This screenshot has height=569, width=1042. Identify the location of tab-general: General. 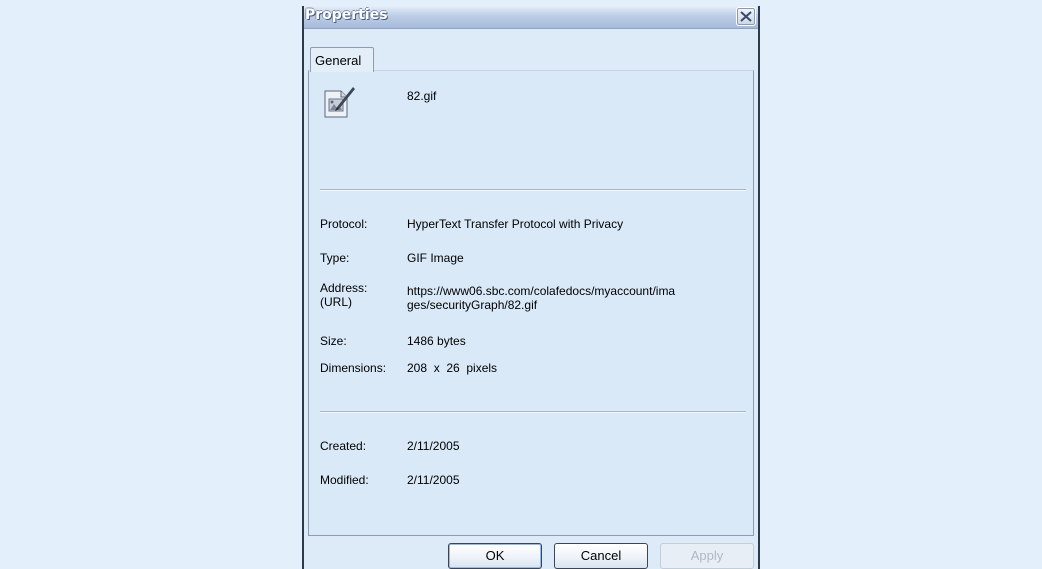
(342, 59).